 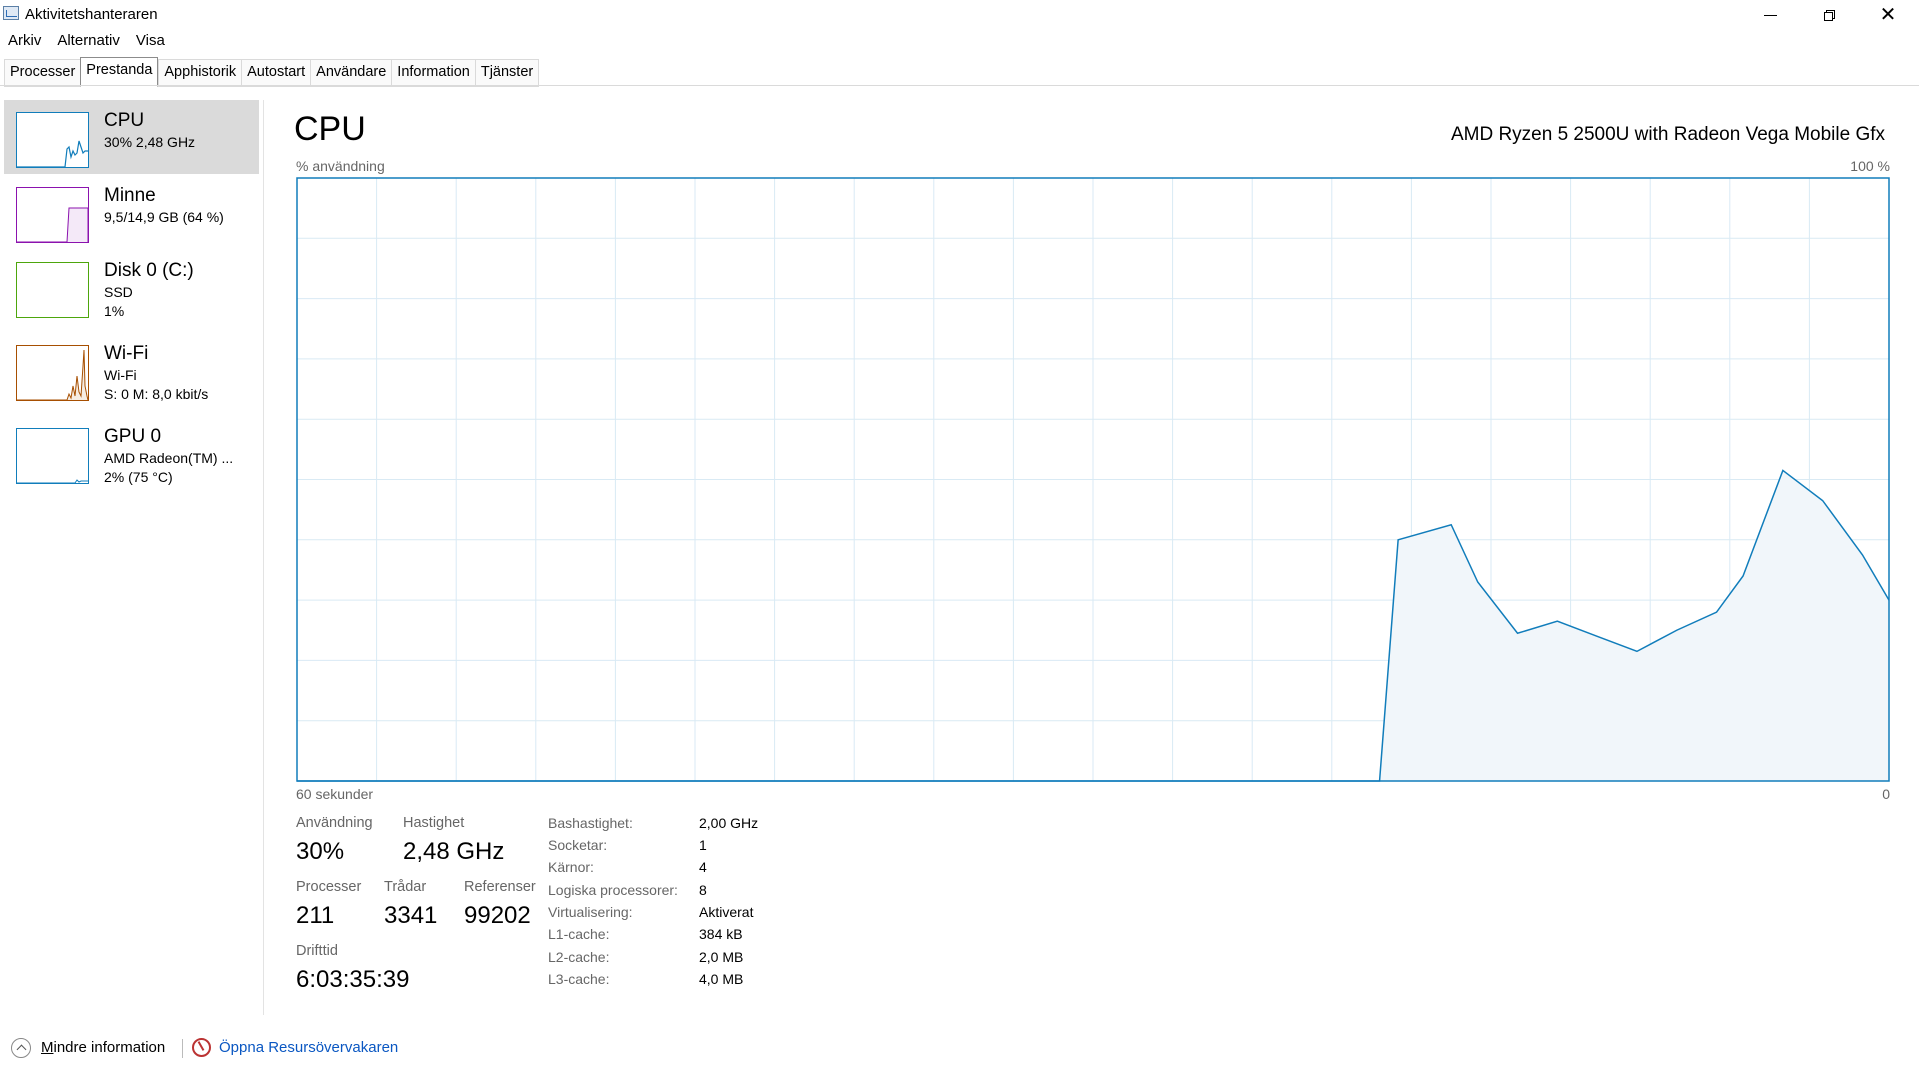 What do you see at coordinates (276, 73) in the screenshot?
I see `tab-autostart: Autostart` at bounding box center [276, 73].